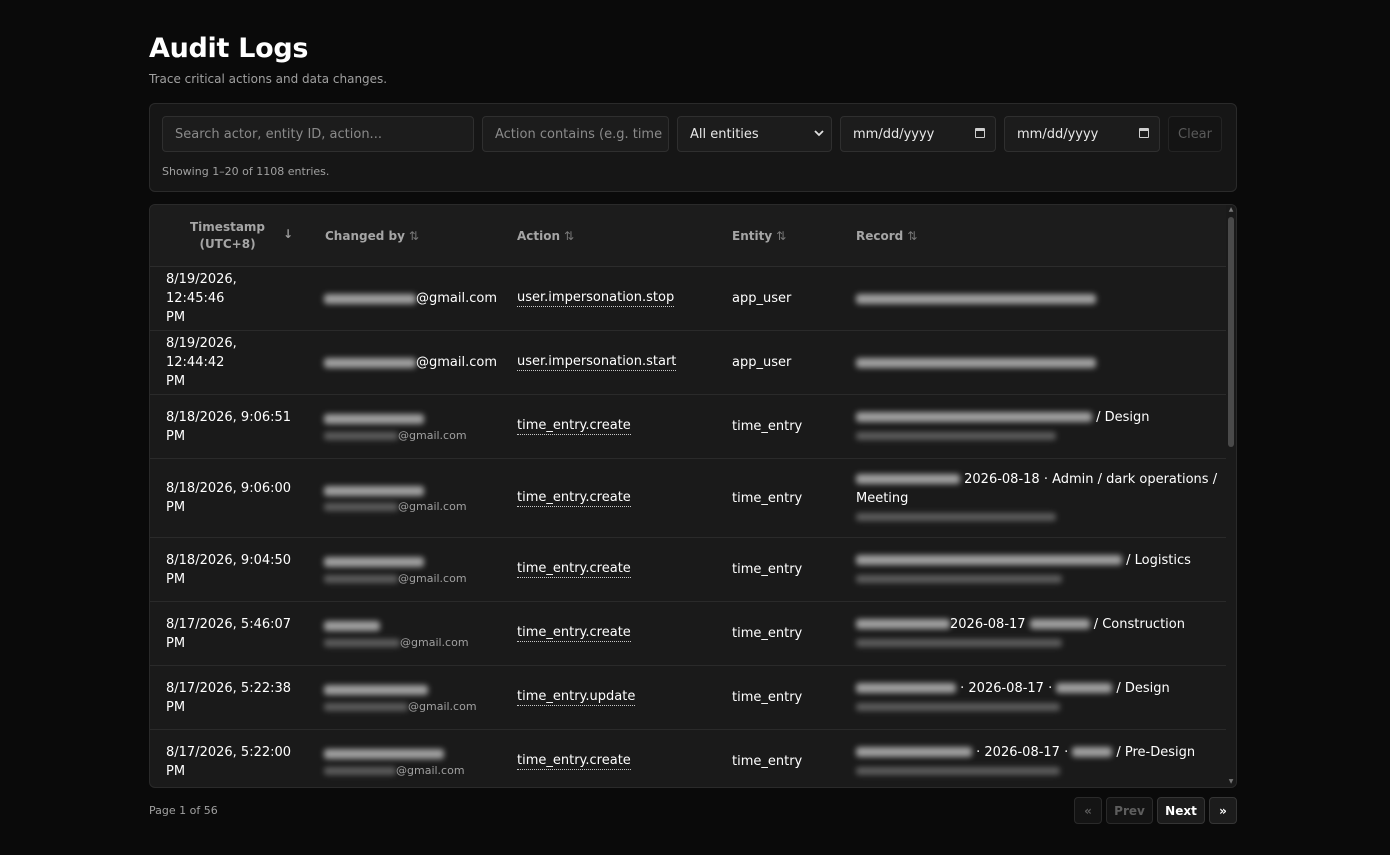 This screenshot has height=855, width=1390. What do you see at coordinates (231, 498) in the screenshot?
I see `timestamp-cell: 8/18/2026, 9:06:00 PM` at bounding box center [231, 498].